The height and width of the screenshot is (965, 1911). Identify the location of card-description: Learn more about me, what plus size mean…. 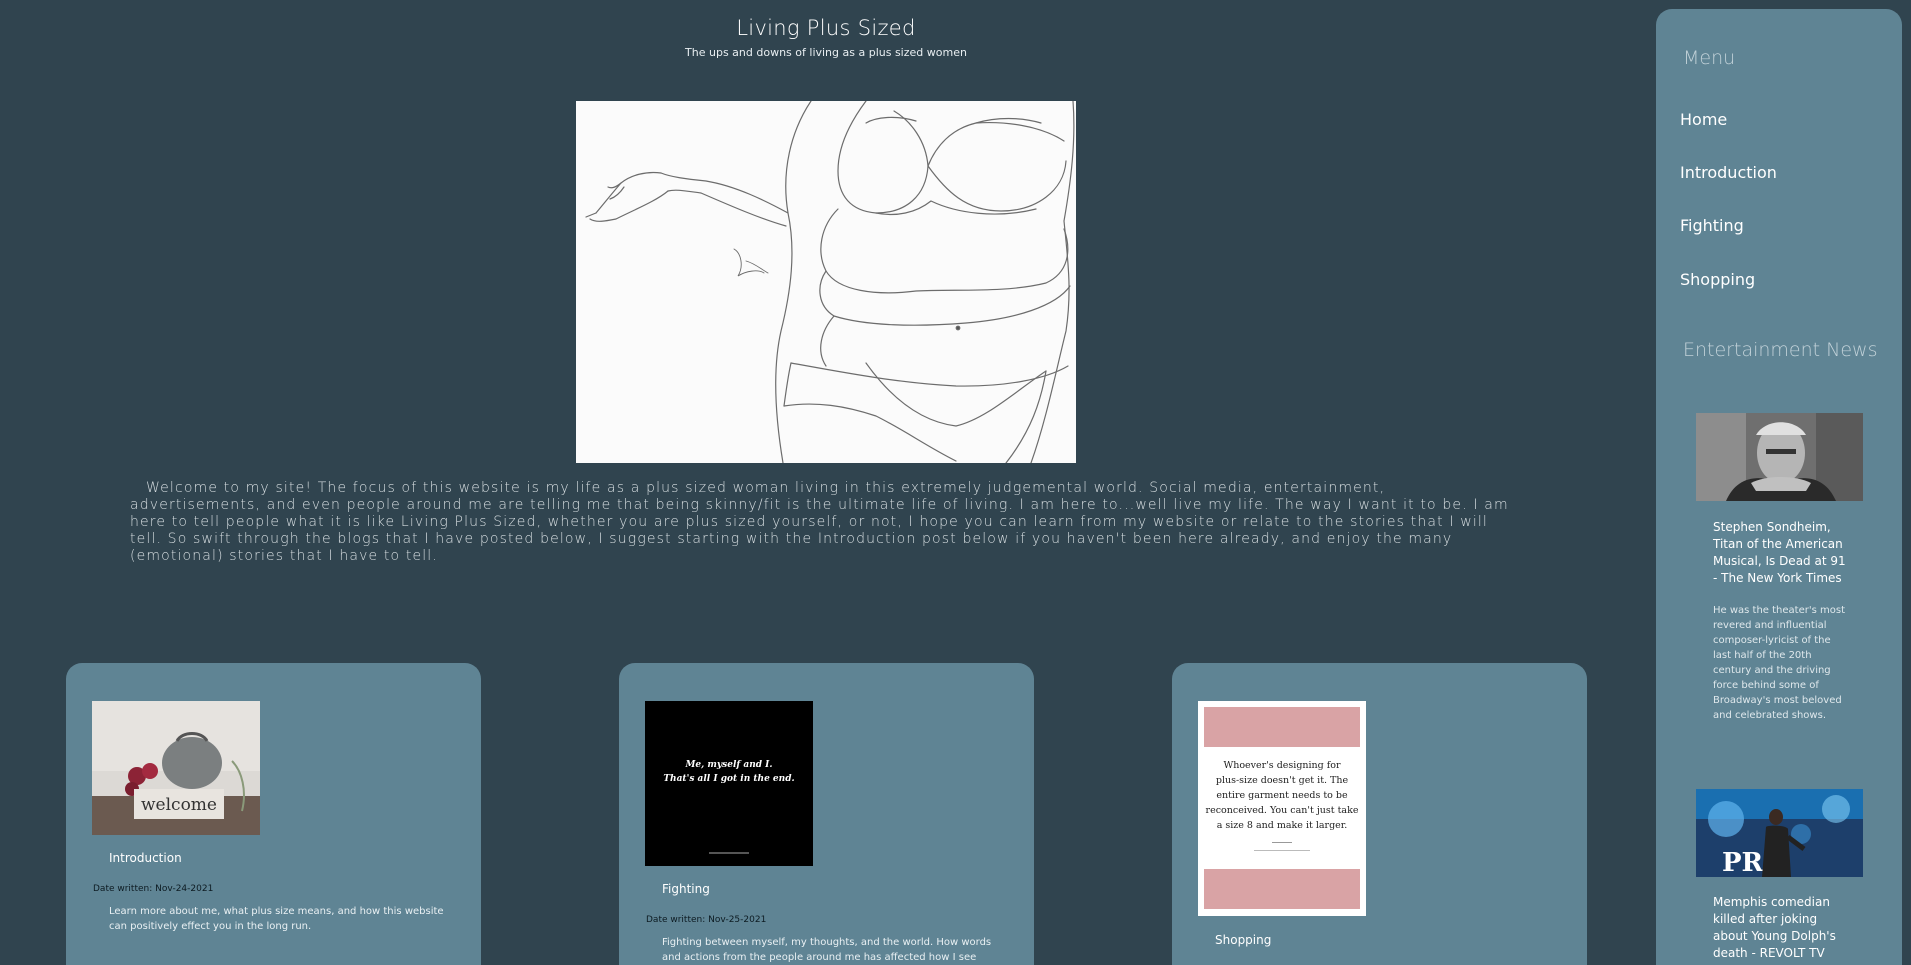
(276, 919).